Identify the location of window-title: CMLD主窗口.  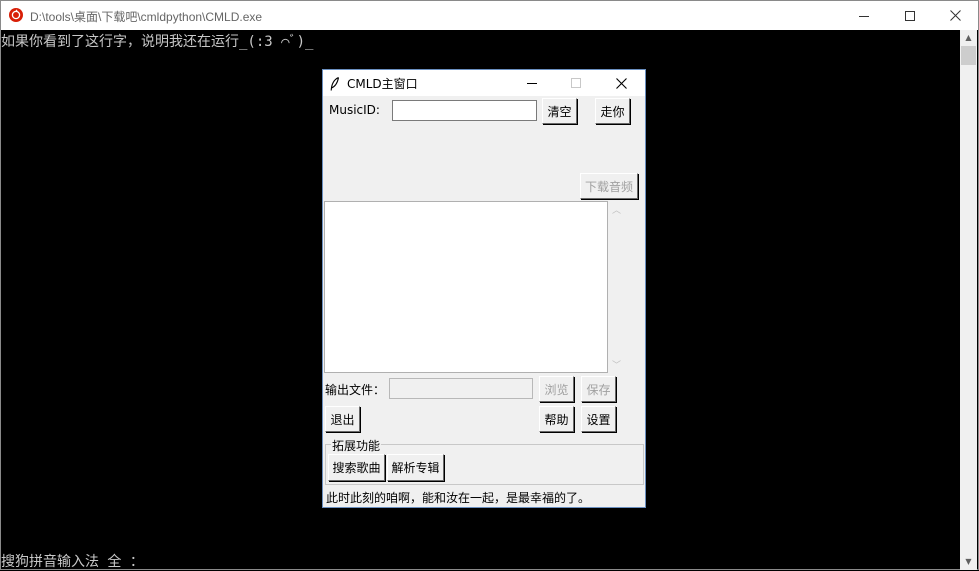
(382, 84).